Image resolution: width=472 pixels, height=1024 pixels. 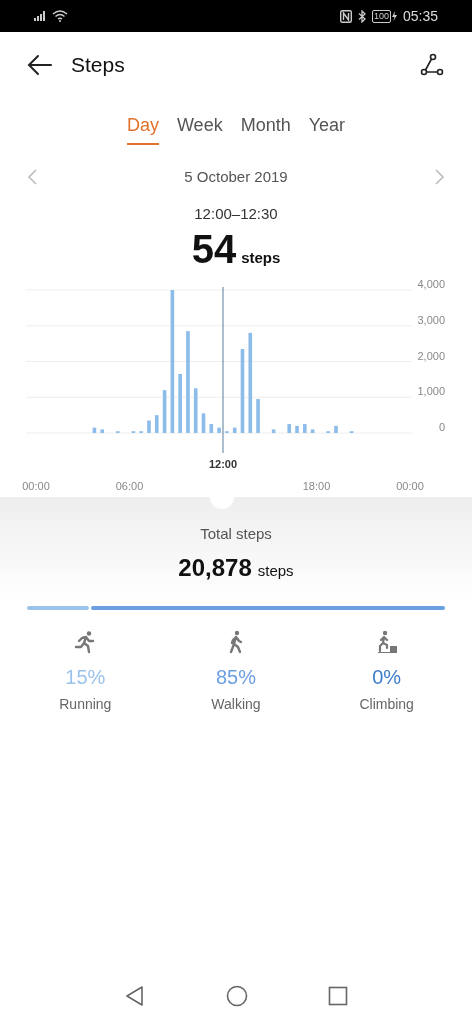 What do you see at coordinates (223, 464) in the screenshot?
I see `selected-time-label: 12:00` at bounding box center [223, 464].